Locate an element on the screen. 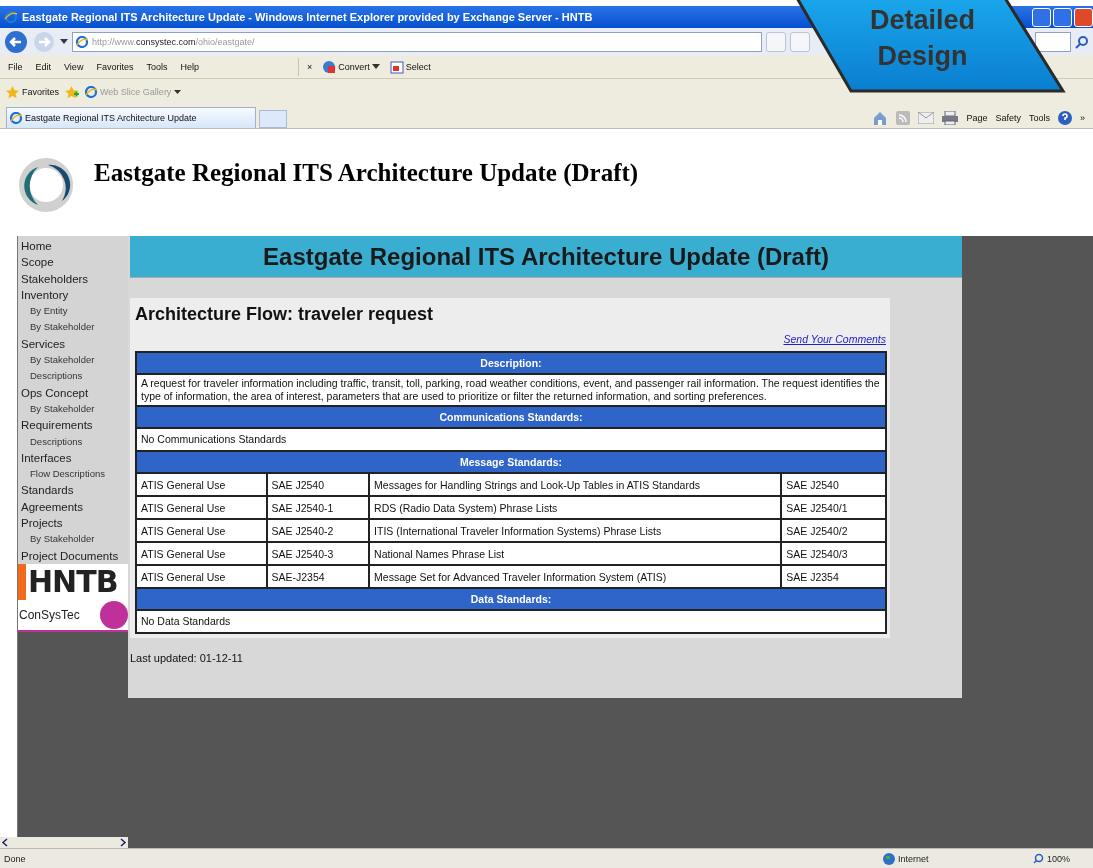  nav-link: Services is located at coordinates (74, 344).